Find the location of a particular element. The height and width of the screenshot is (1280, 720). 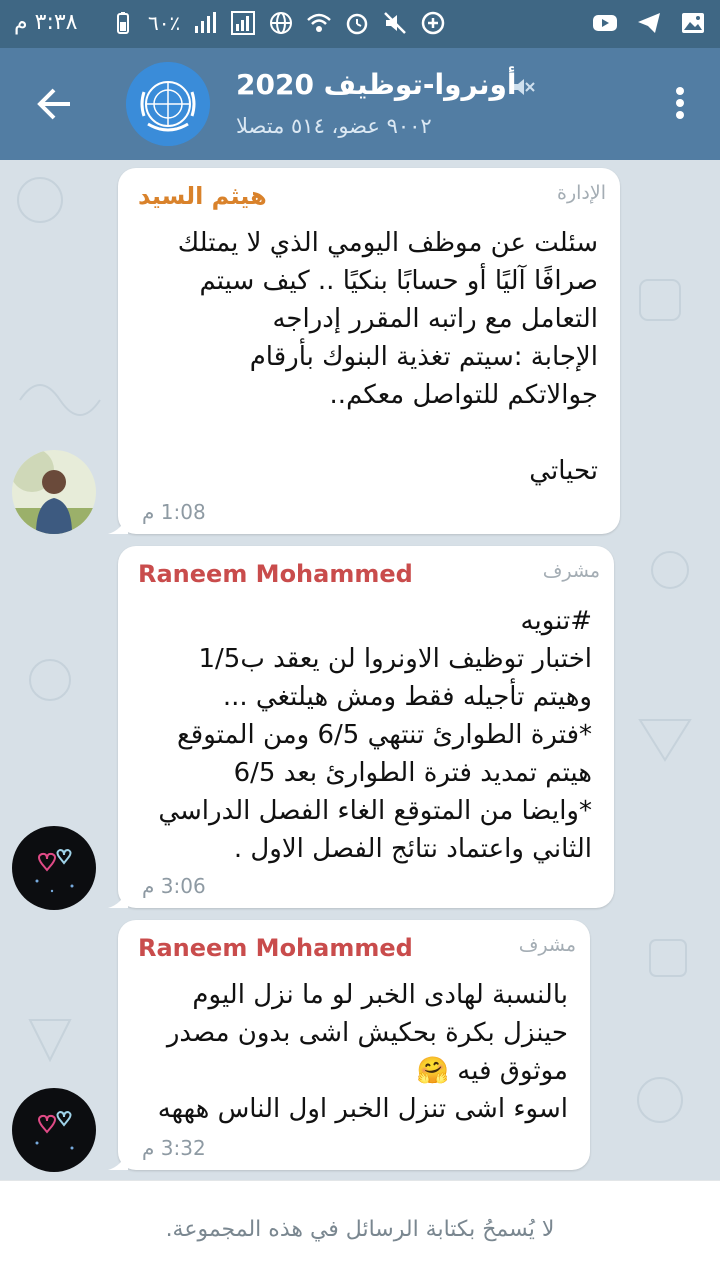

status-time: ٣:٣٨ م is located at coordinates (46, 22).